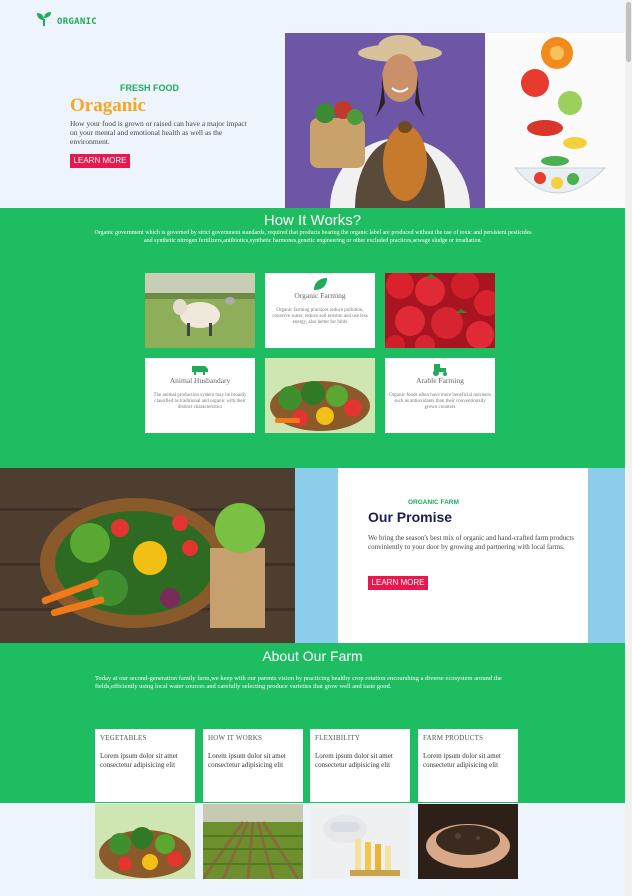 The height and width of the screenshot is (896, 632). I want to click on feature-card-title: FARM PRODUCTS, so click(453, 738).